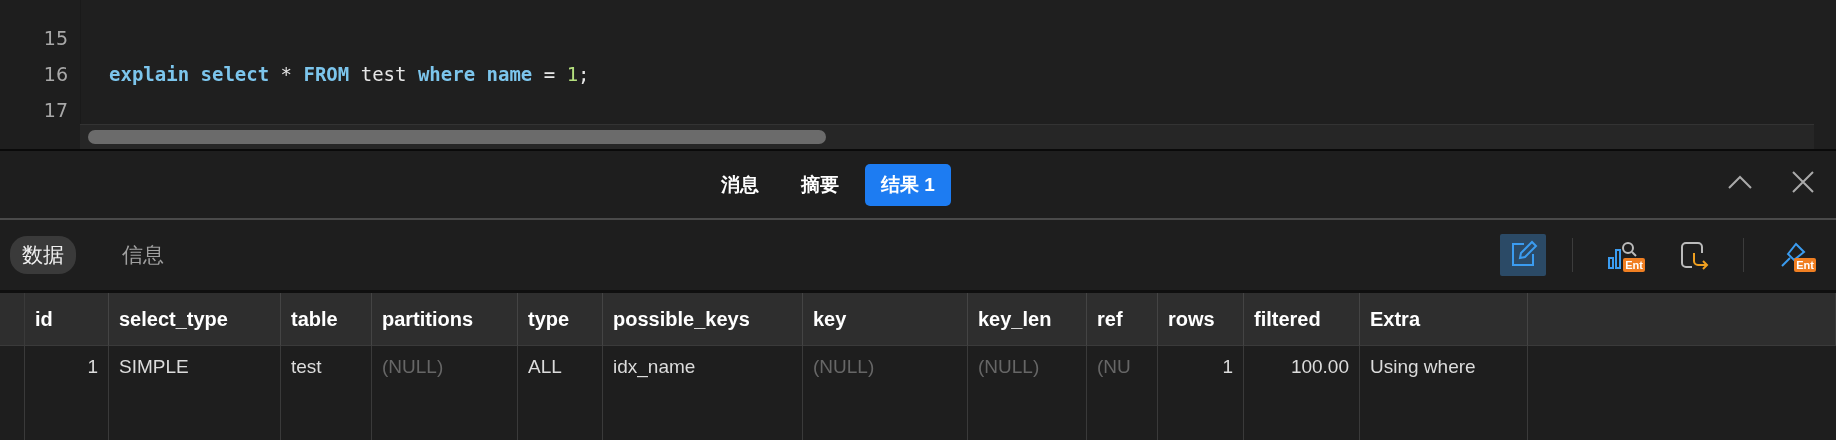  I want to click on view-tab: 信息, so click(143, 255).